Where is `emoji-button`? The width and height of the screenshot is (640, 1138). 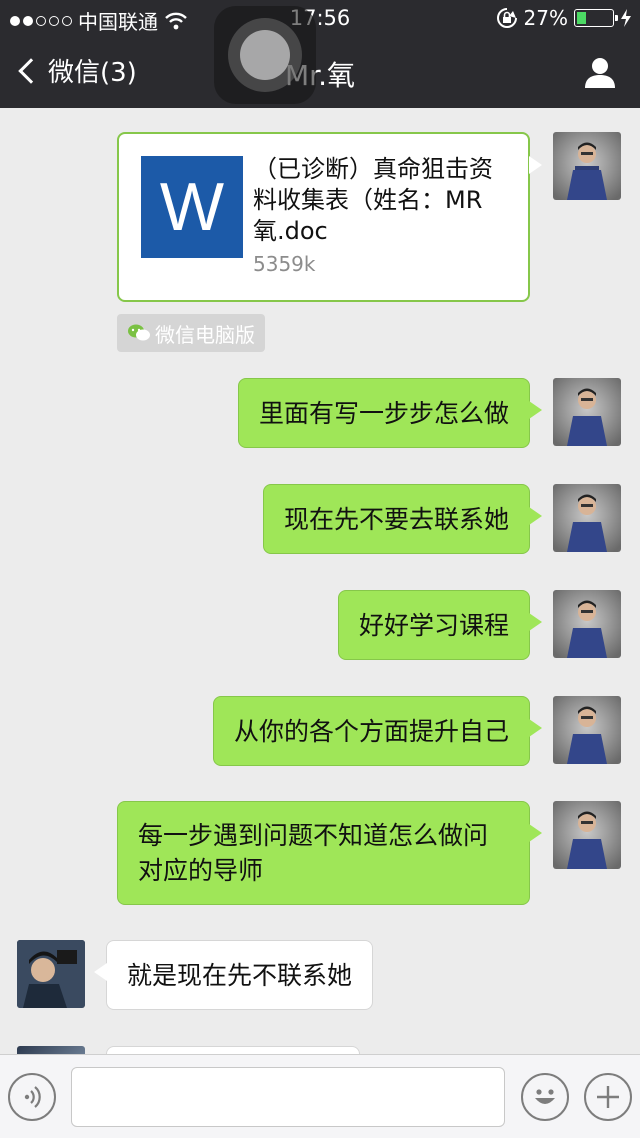 emoji-button is located at coordinates (545, 1097).